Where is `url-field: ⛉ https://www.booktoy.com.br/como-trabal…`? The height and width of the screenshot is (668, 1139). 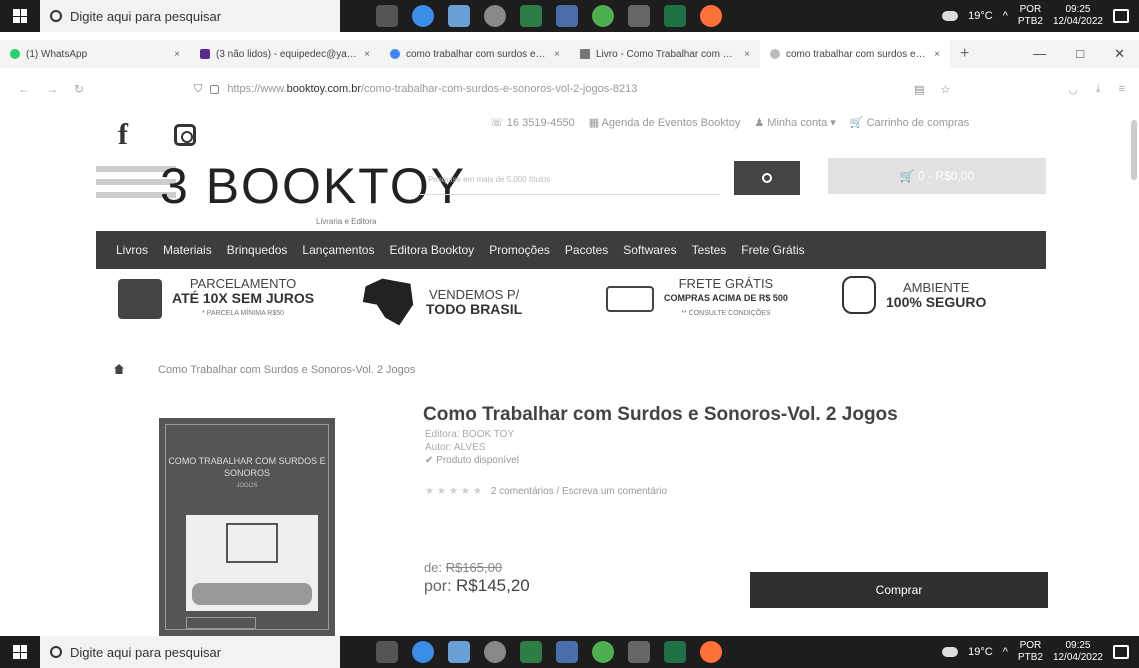
url-field: ⛉ https://www.booktoy.com.br/como-trabal… is located at coordinates (544, 89).